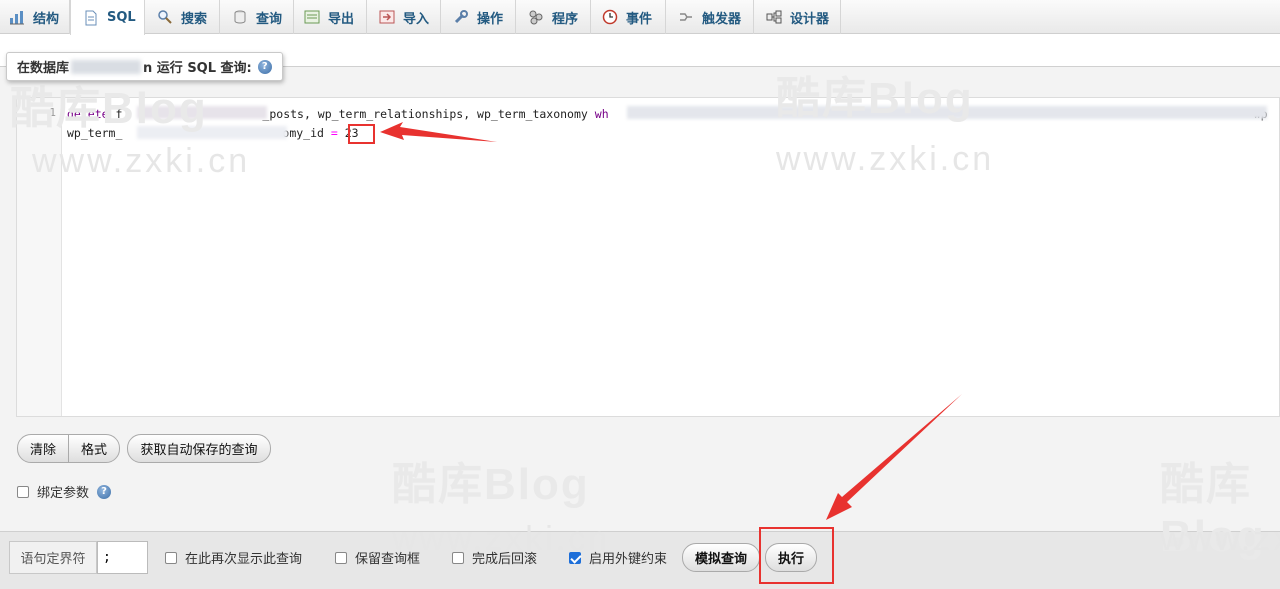  What do you see at coordinates (686, 17) in the screenshot?
I see `trigger-icon` at bounding box center [686, 17].